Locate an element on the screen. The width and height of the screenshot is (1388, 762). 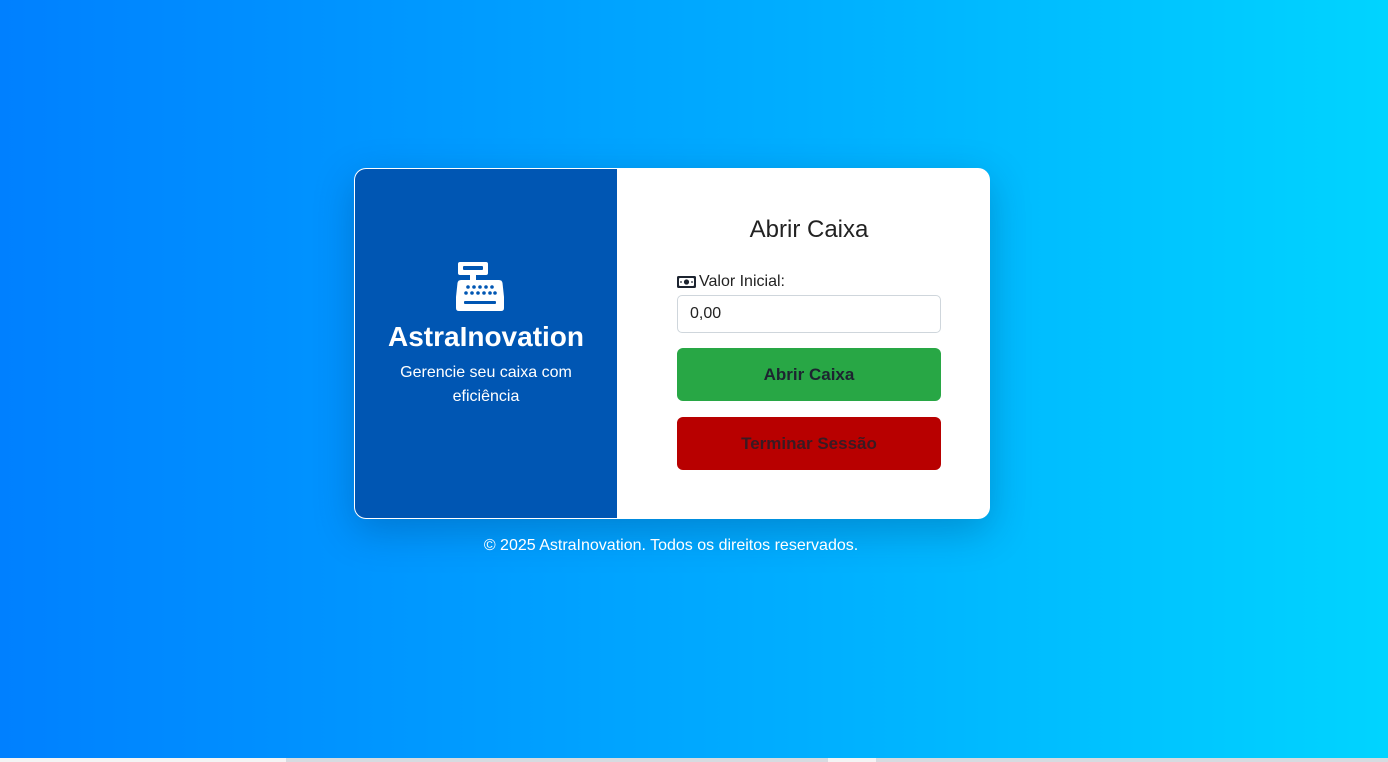
form-title: Abrir Caixa is located at coordinates (809, 229).